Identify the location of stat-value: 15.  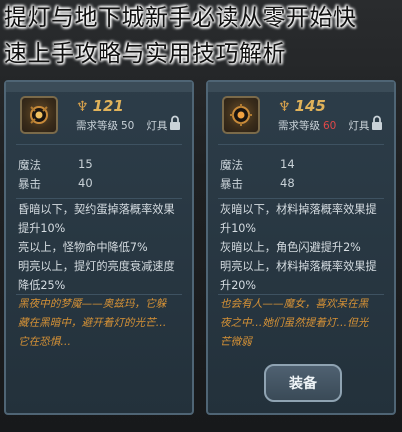
(85, 164).